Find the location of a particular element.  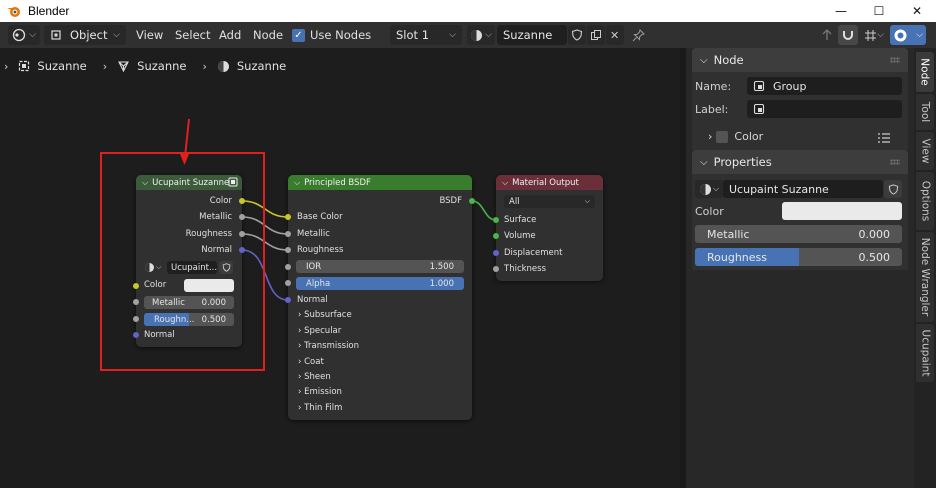

bsdf-panel-thin-film: › Thin Film is located at coordinates (320, 408).